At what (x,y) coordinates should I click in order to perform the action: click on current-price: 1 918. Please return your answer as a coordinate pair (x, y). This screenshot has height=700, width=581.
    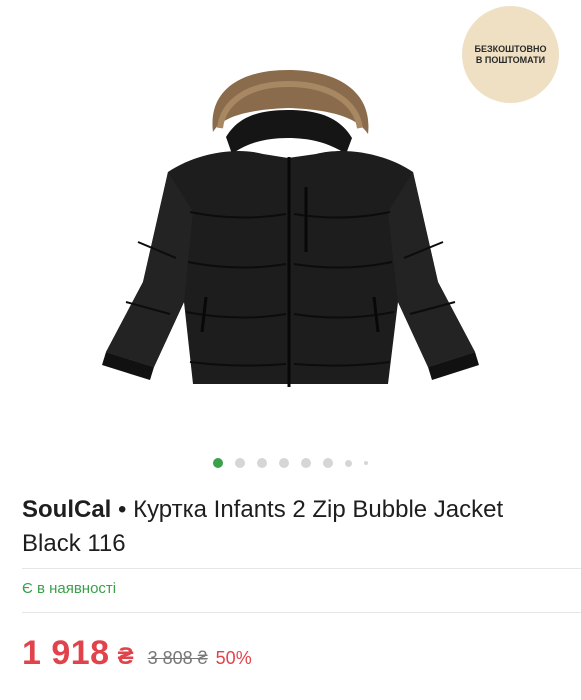
    Looking at the image, I should click on (66, 653).